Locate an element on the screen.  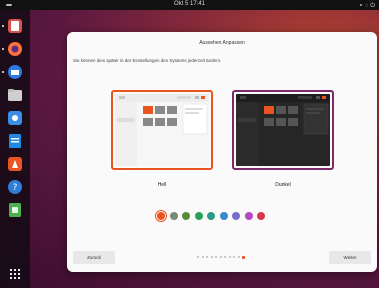
rhythmbox-icon is located at coordinates (15, 118).